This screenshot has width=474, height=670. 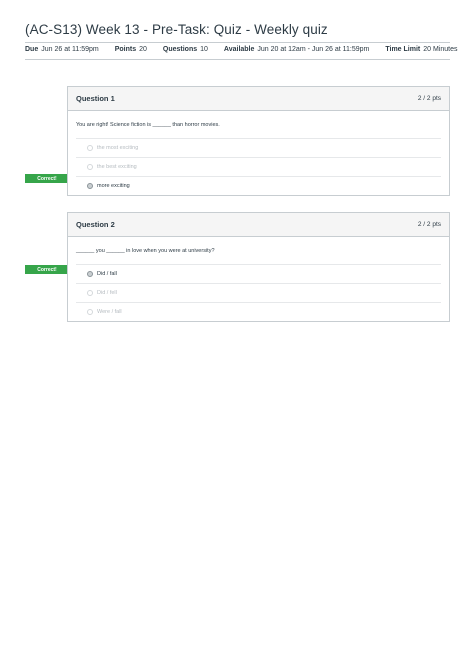 I want to click on answer-label: the most exciting, so click(x=118, y=148).